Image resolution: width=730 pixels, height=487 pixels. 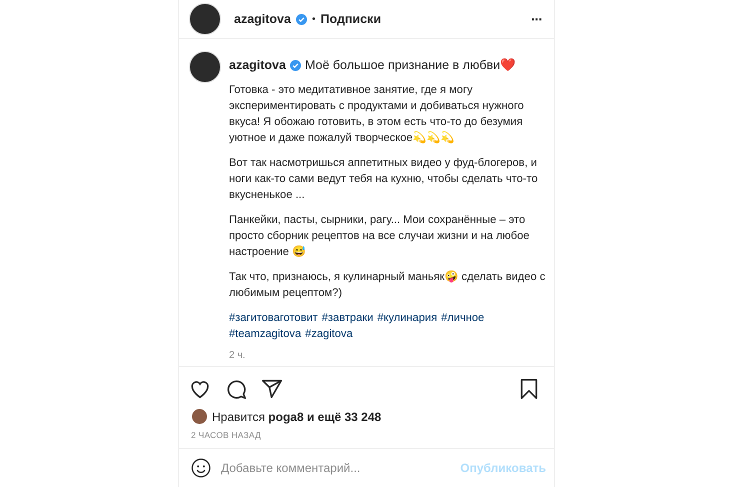 I want to click on hashtag-link: #teamzagitova, so click(x=265, y=334).